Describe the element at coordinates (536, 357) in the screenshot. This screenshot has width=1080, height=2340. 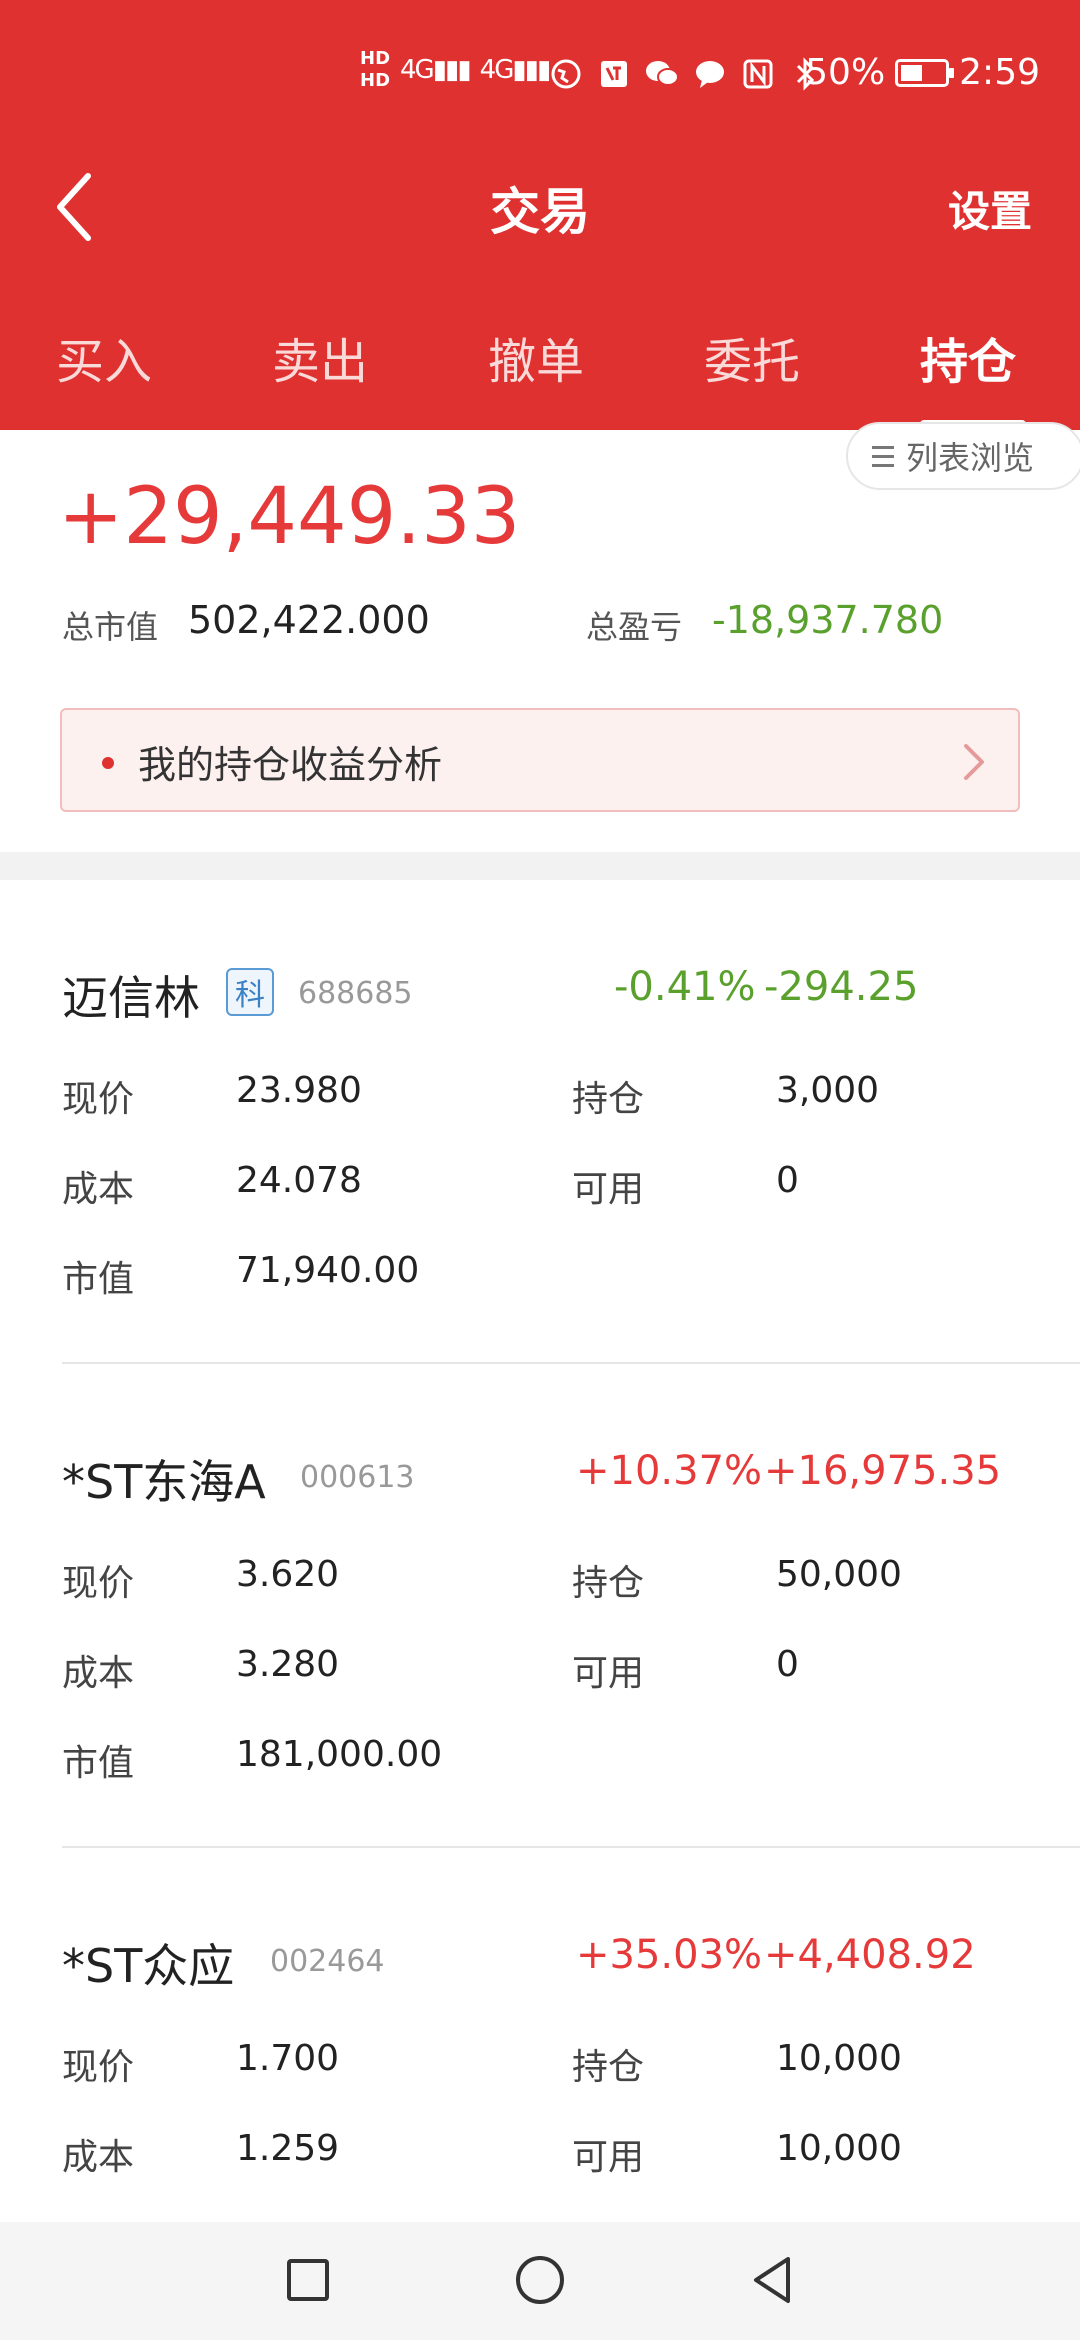
I see `tab-cancel: 撤单` at that location.